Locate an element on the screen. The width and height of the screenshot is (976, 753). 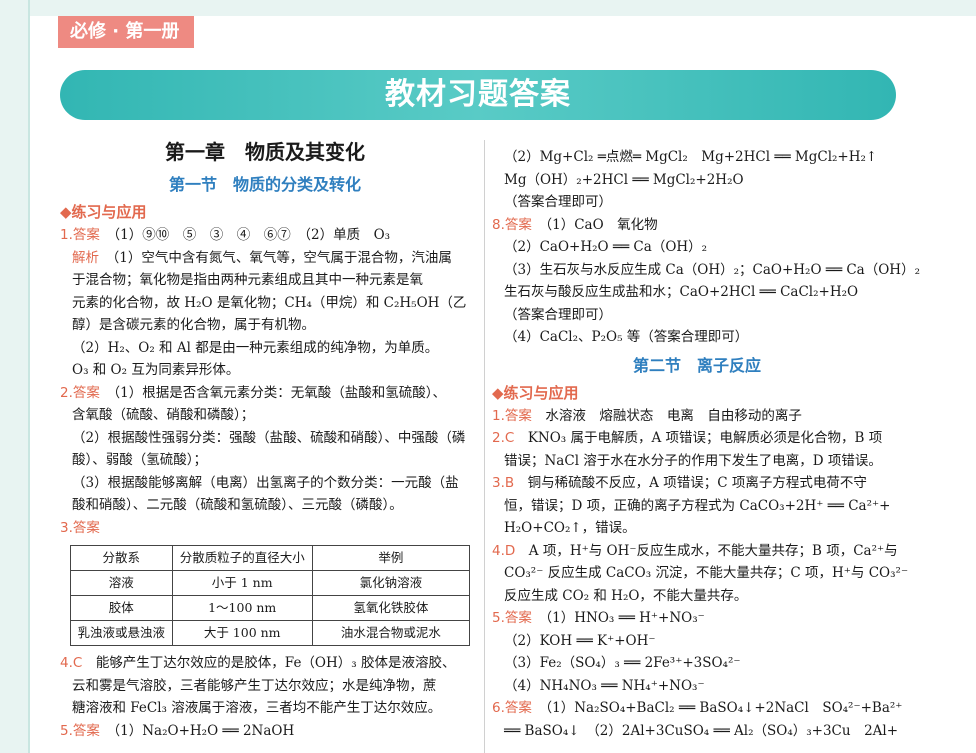
answer-line: 元素的化合物，故 H₂O 是氧化物；CH₄（甲烷）和 C₂H₅OH（乙 is located at coordinates (265, 303).